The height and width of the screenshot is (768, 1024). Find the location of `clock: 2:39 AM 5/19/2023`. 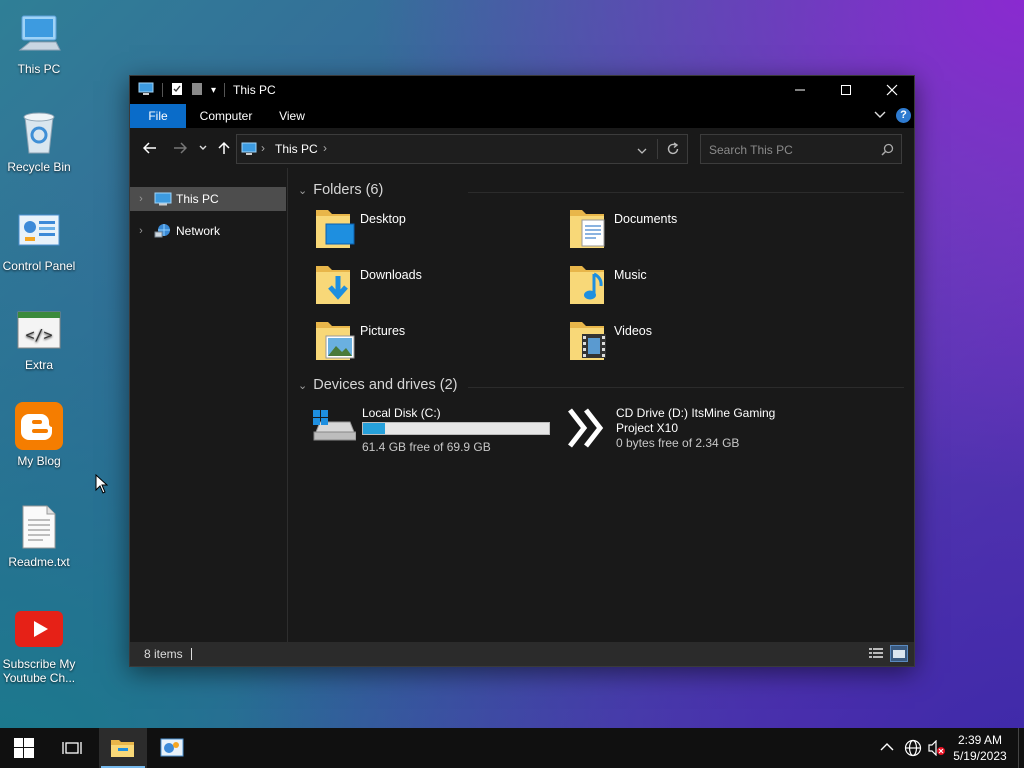

clock: 2:39 AM 5/19/2023 is located at coordinates (980, 748).